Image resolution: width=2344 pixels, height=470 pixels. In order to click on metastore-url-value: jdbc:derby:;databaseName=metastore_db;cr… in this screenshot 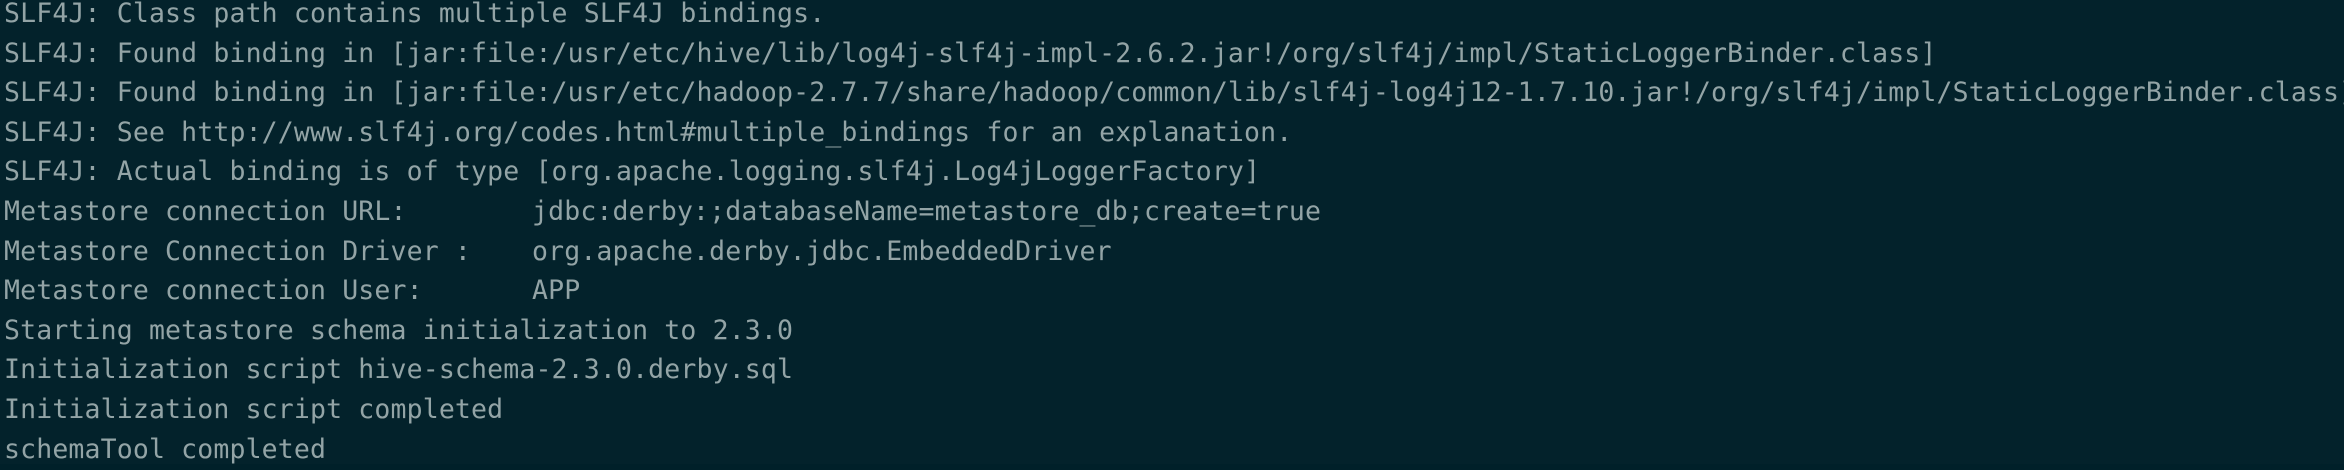, I will do `click(927, 211)`.